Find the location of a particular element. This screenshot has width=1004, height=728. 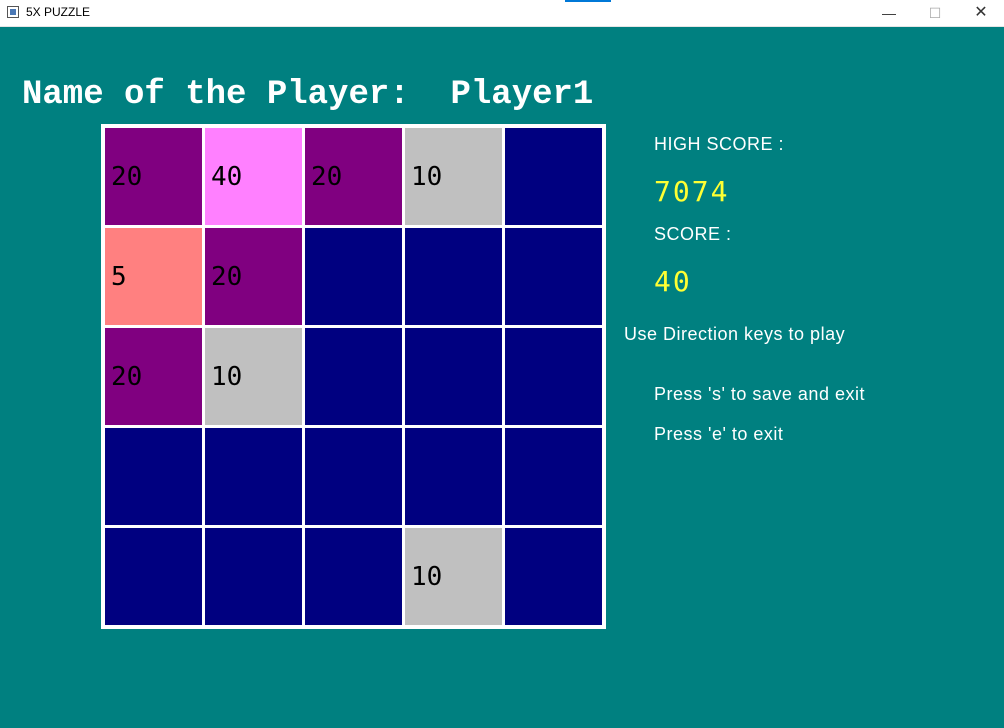

app-icon is located at coordinates (13, 12).